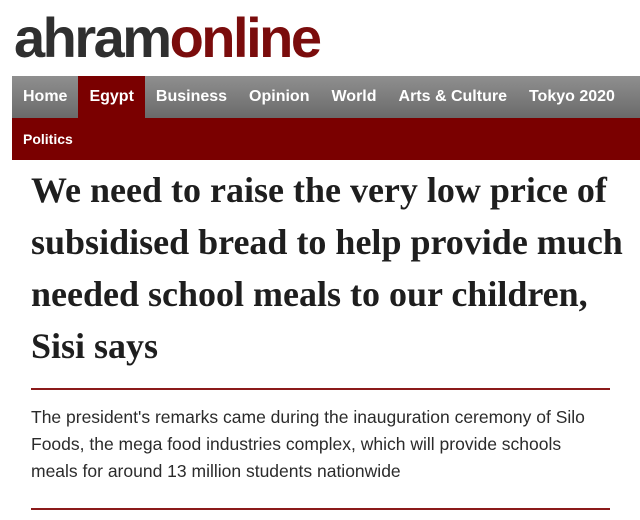 This screenshot has height=520, width=640. Describe the element at coordinates (453, 97) in the screenshot. I see `nav-item-arts-culture: Arts & Culture` at that location.